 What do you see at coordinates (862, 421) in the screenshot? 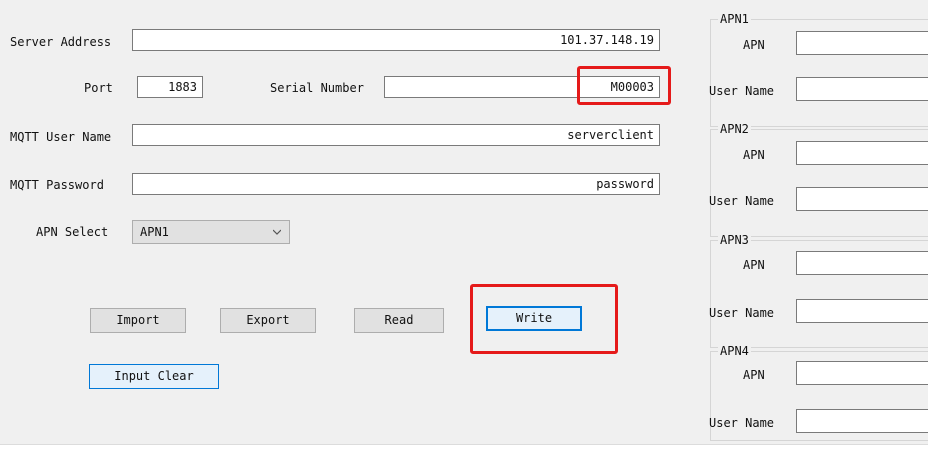
I see `apn4-user-name-input` at bounding box center [862, 421].